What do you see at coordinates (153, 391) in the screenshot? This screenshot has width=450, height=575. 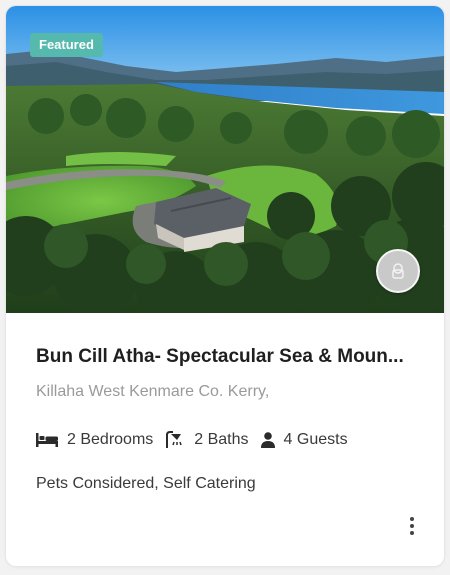 I see `listing-address: Killaha West Kenmare Co. Kerry,` at bounding box center [153, 391].